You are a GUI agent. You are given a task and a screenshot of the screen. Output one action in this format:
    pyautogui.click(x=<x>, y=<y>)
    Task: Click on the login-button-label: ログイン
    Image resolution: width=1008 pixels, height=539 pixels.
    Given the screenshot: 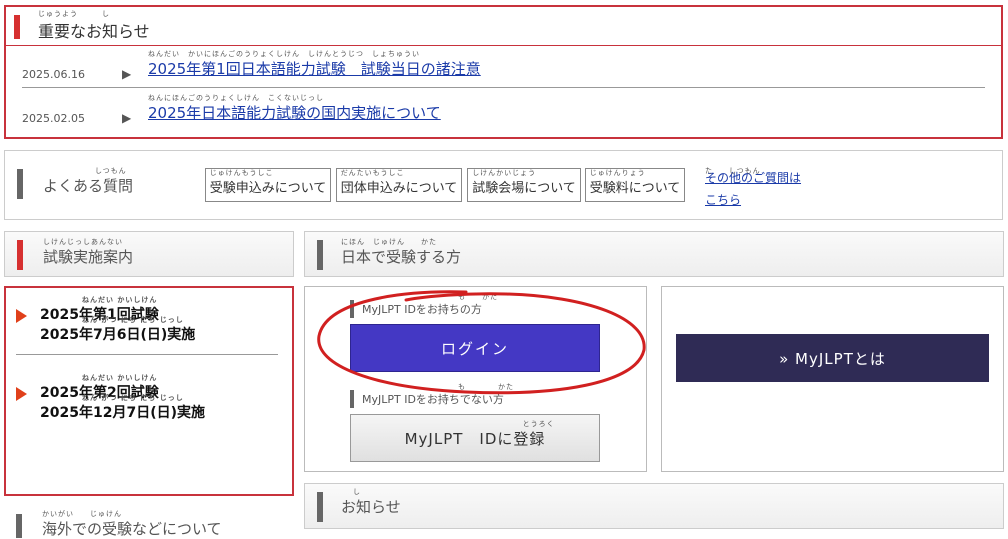 What is the action you would take?
    pyautogui.click(x=474, y=348)
    